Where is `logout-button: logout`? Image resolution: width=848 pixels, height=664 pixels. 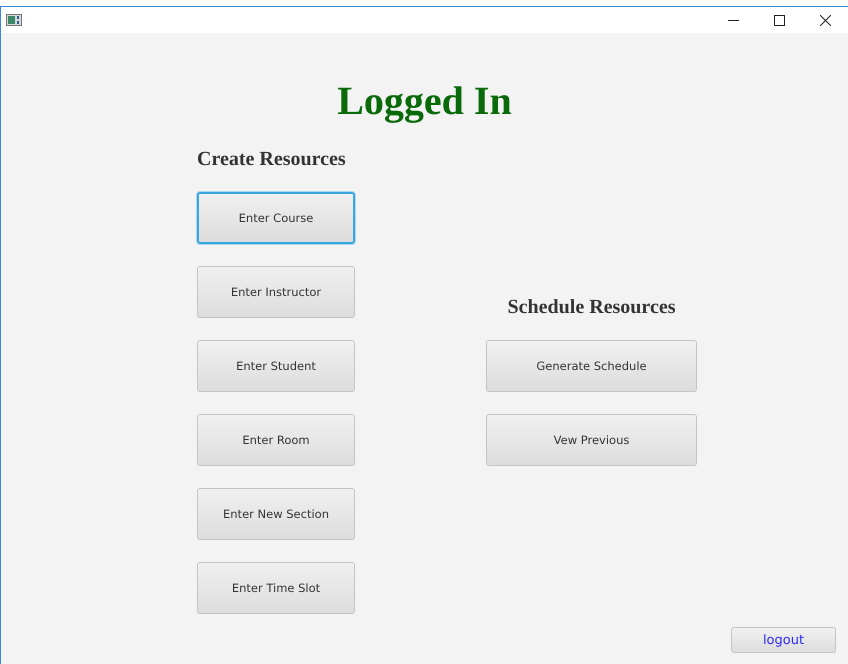 logout-button: logout is located at coordinates (783, 640).